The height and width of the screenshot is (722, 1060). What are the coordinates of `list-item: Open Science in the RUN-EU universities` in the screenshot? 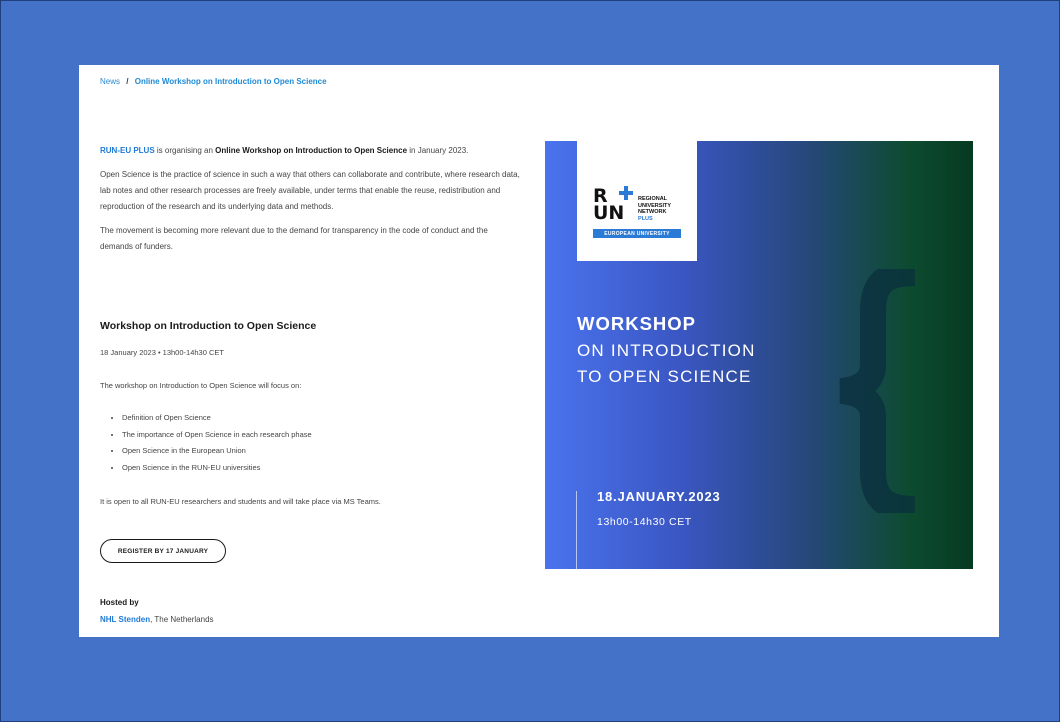 It's located at (217, 468).